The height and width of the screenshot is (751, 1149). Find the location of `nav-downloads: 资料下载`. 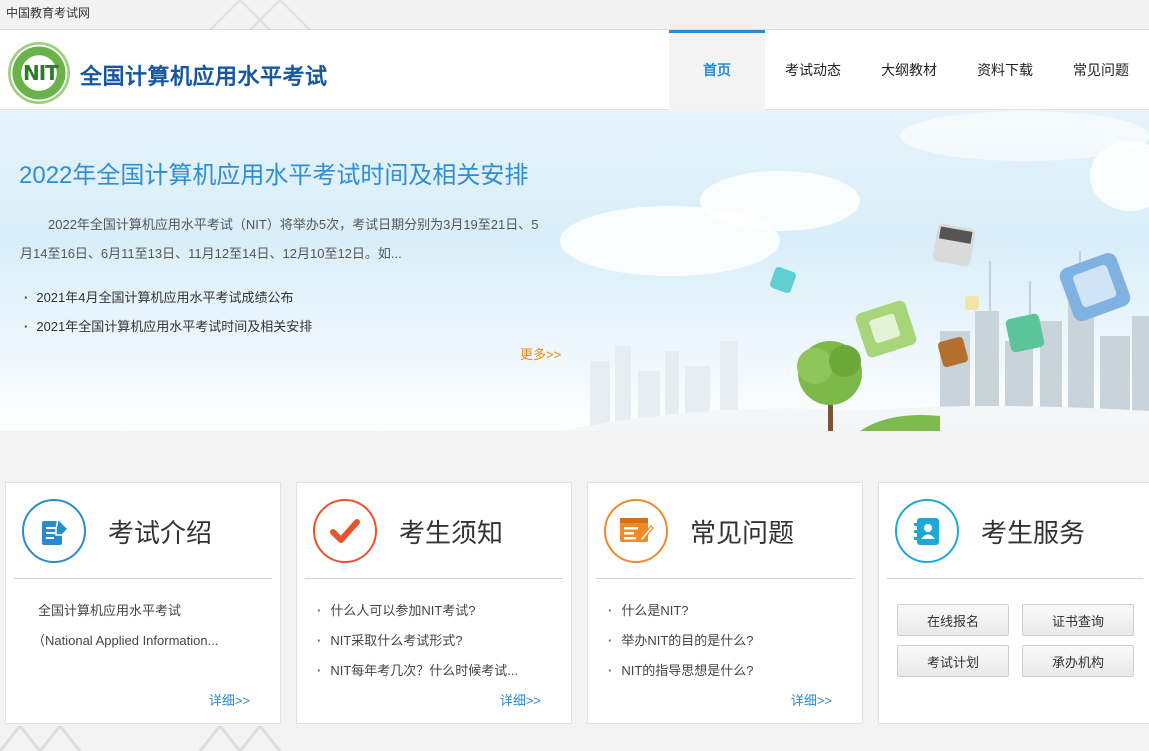

nav-downloads: 资料下载 is located at coordinates (1005, 70).